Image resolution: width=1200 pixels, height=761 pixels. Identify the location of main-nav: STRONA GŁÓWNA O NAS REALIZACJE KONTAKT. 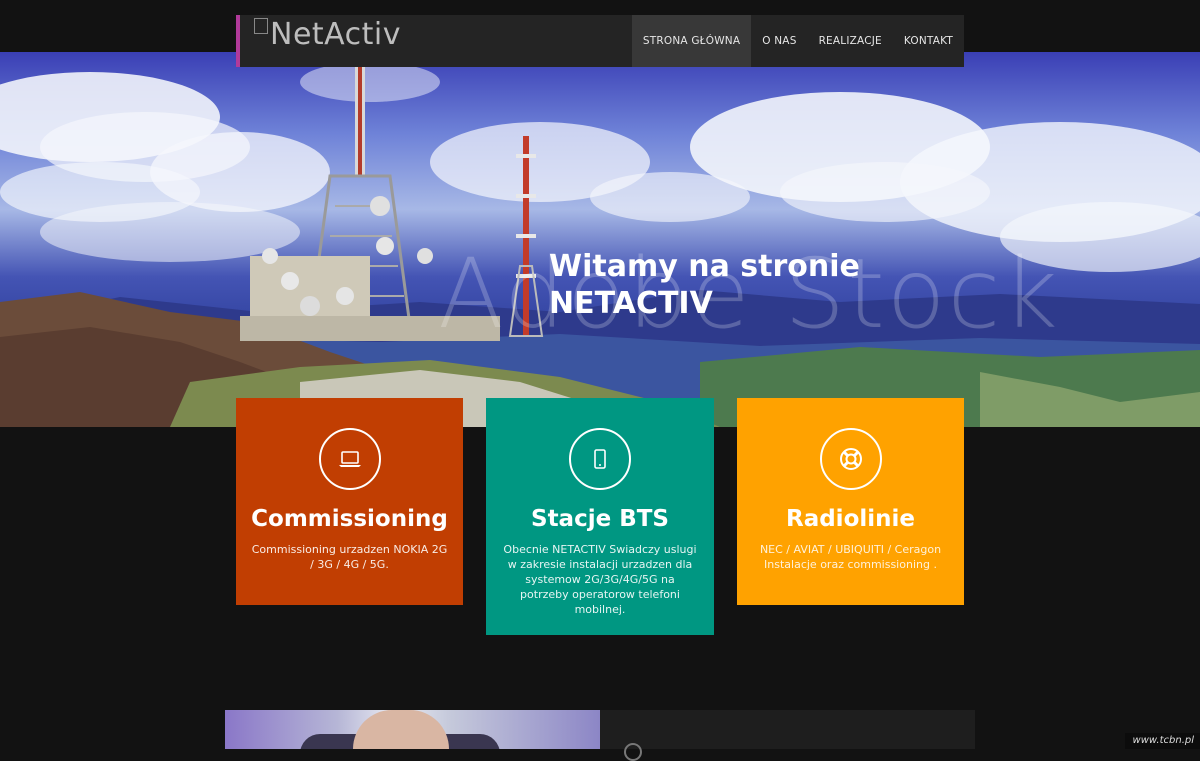
(797, 41).